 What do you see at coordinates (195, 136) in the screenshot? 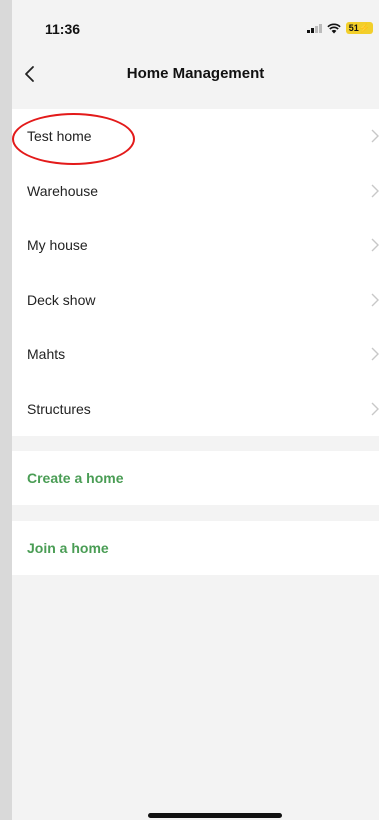
I see `home-item-test-home: Test home` at bounding box center [195, 136].